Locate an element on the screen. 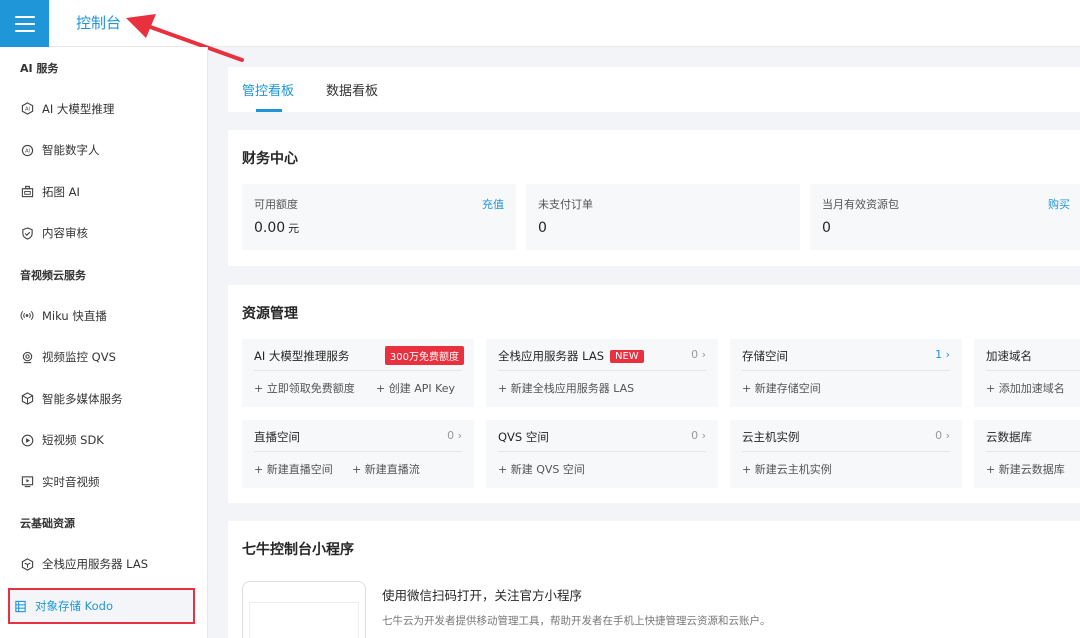 Image resolution: width=1080 pixels, height=638 pixels. unpaid-orders-value: 0 is located at coordinates (542, 228).